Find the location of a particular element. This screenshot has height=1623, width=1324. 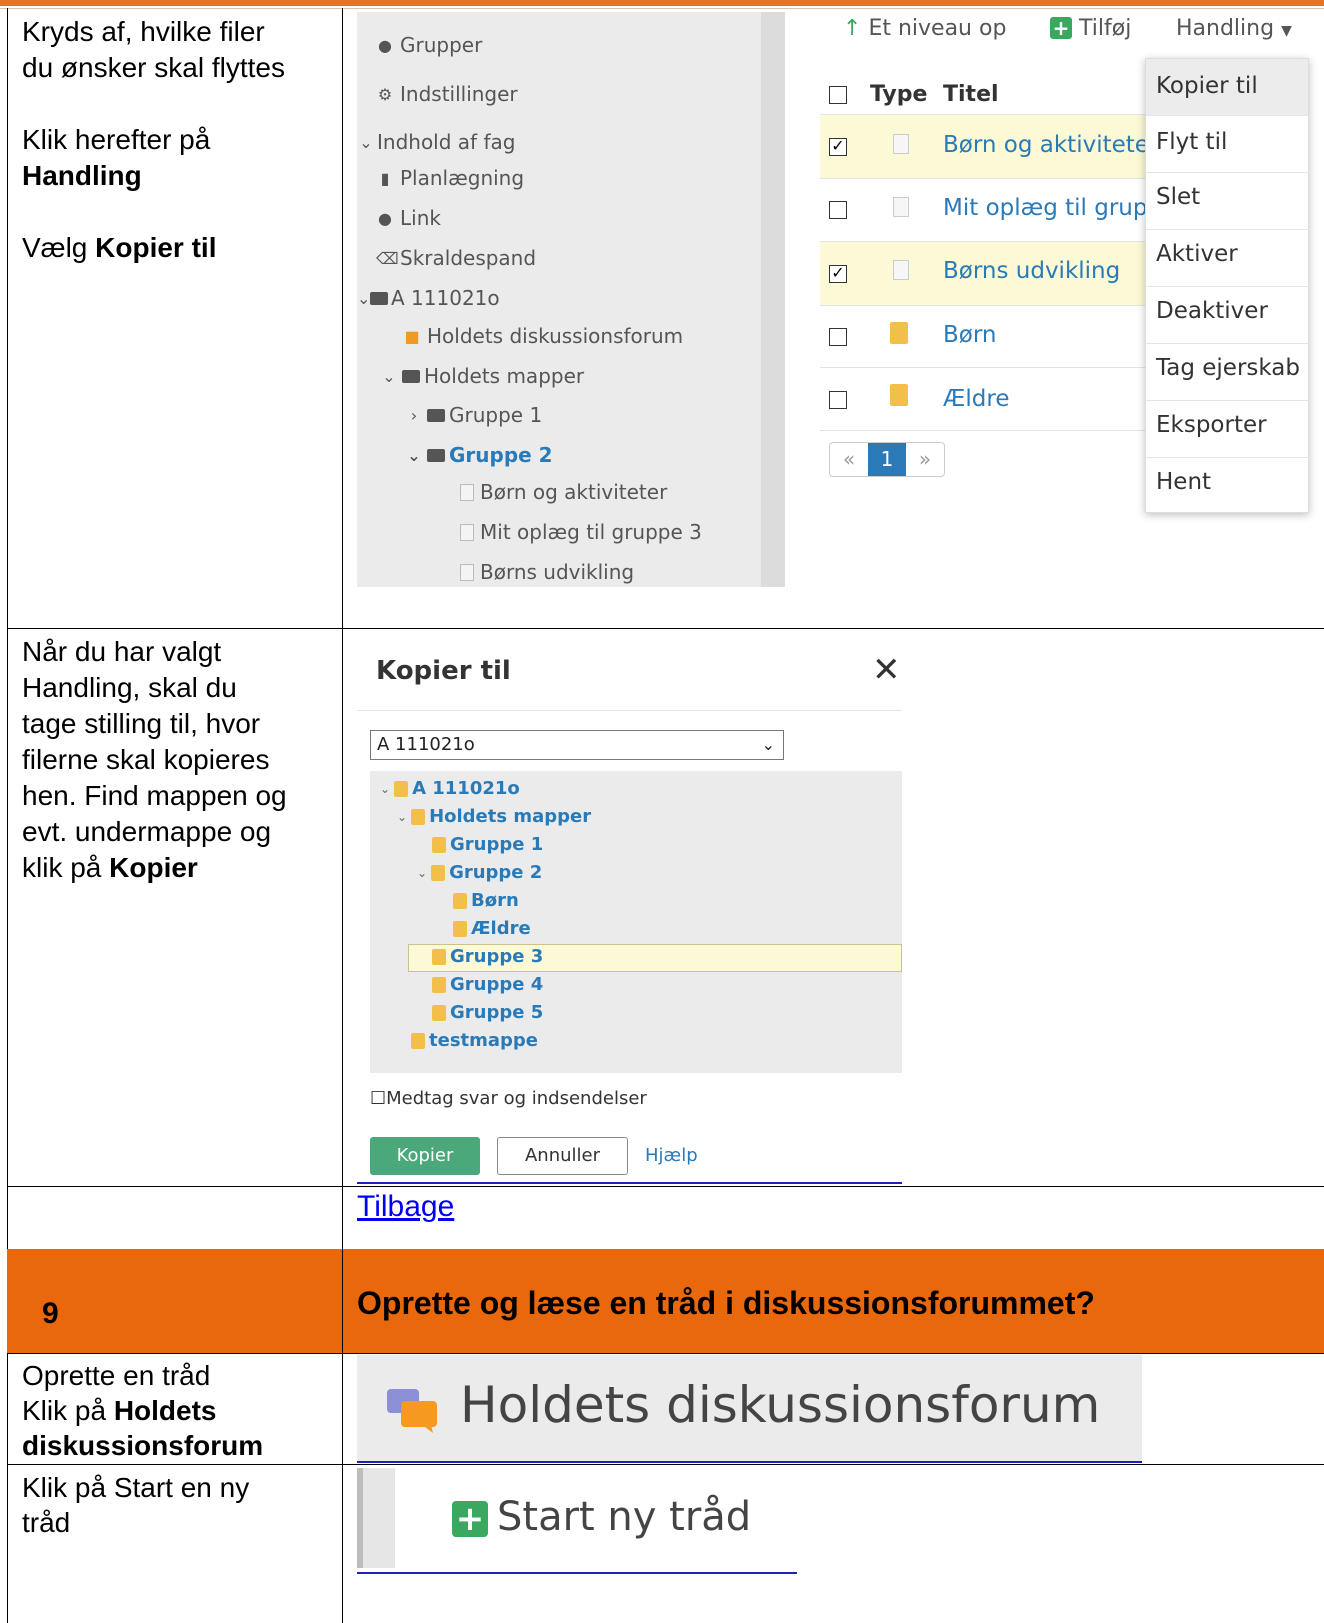

sidebar-item-file: Børn og aktiviteter is located at coordinates (563, 492).